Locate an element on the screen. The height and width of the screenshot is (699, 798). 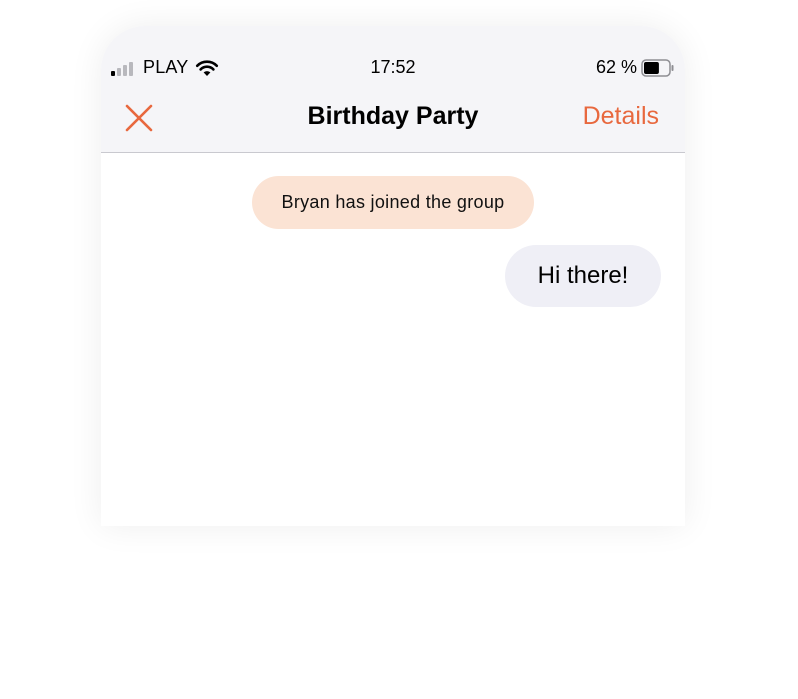
navigation-bar: Birthday Party Details is located at coordinates (393, 118).